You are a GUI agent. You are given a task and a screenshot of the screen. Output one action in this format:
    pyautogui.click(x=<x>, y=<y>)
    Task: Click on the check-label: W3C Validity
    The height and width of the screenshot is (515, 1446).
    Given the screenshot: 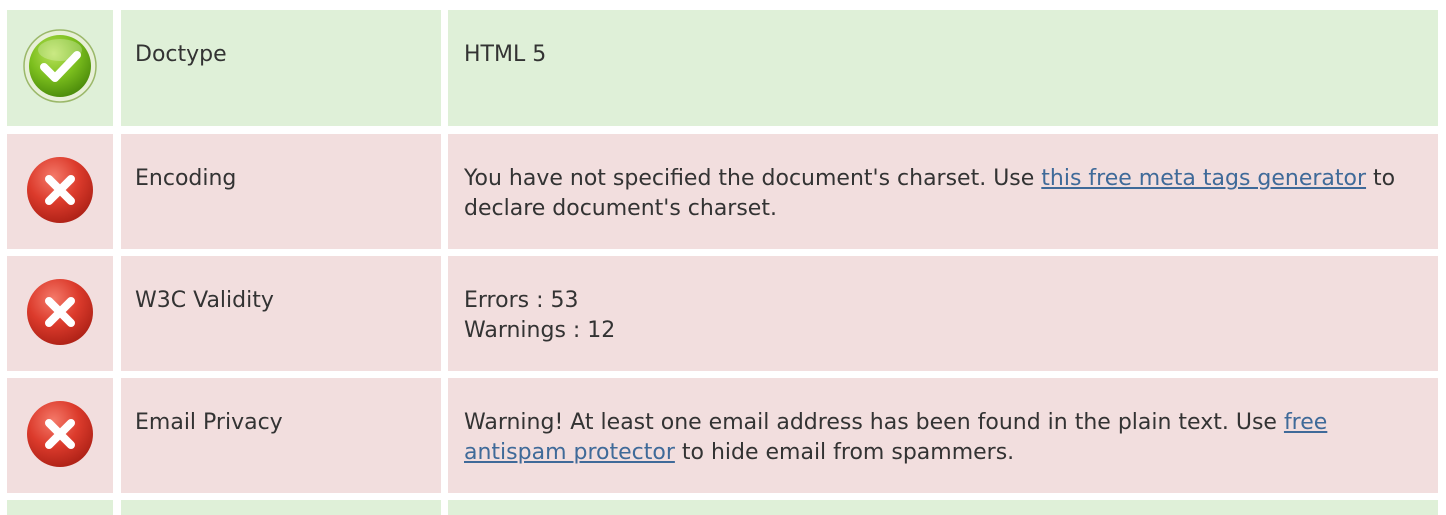 What is the action you would take?
    pyautogui.click(x=204, y=300)
    